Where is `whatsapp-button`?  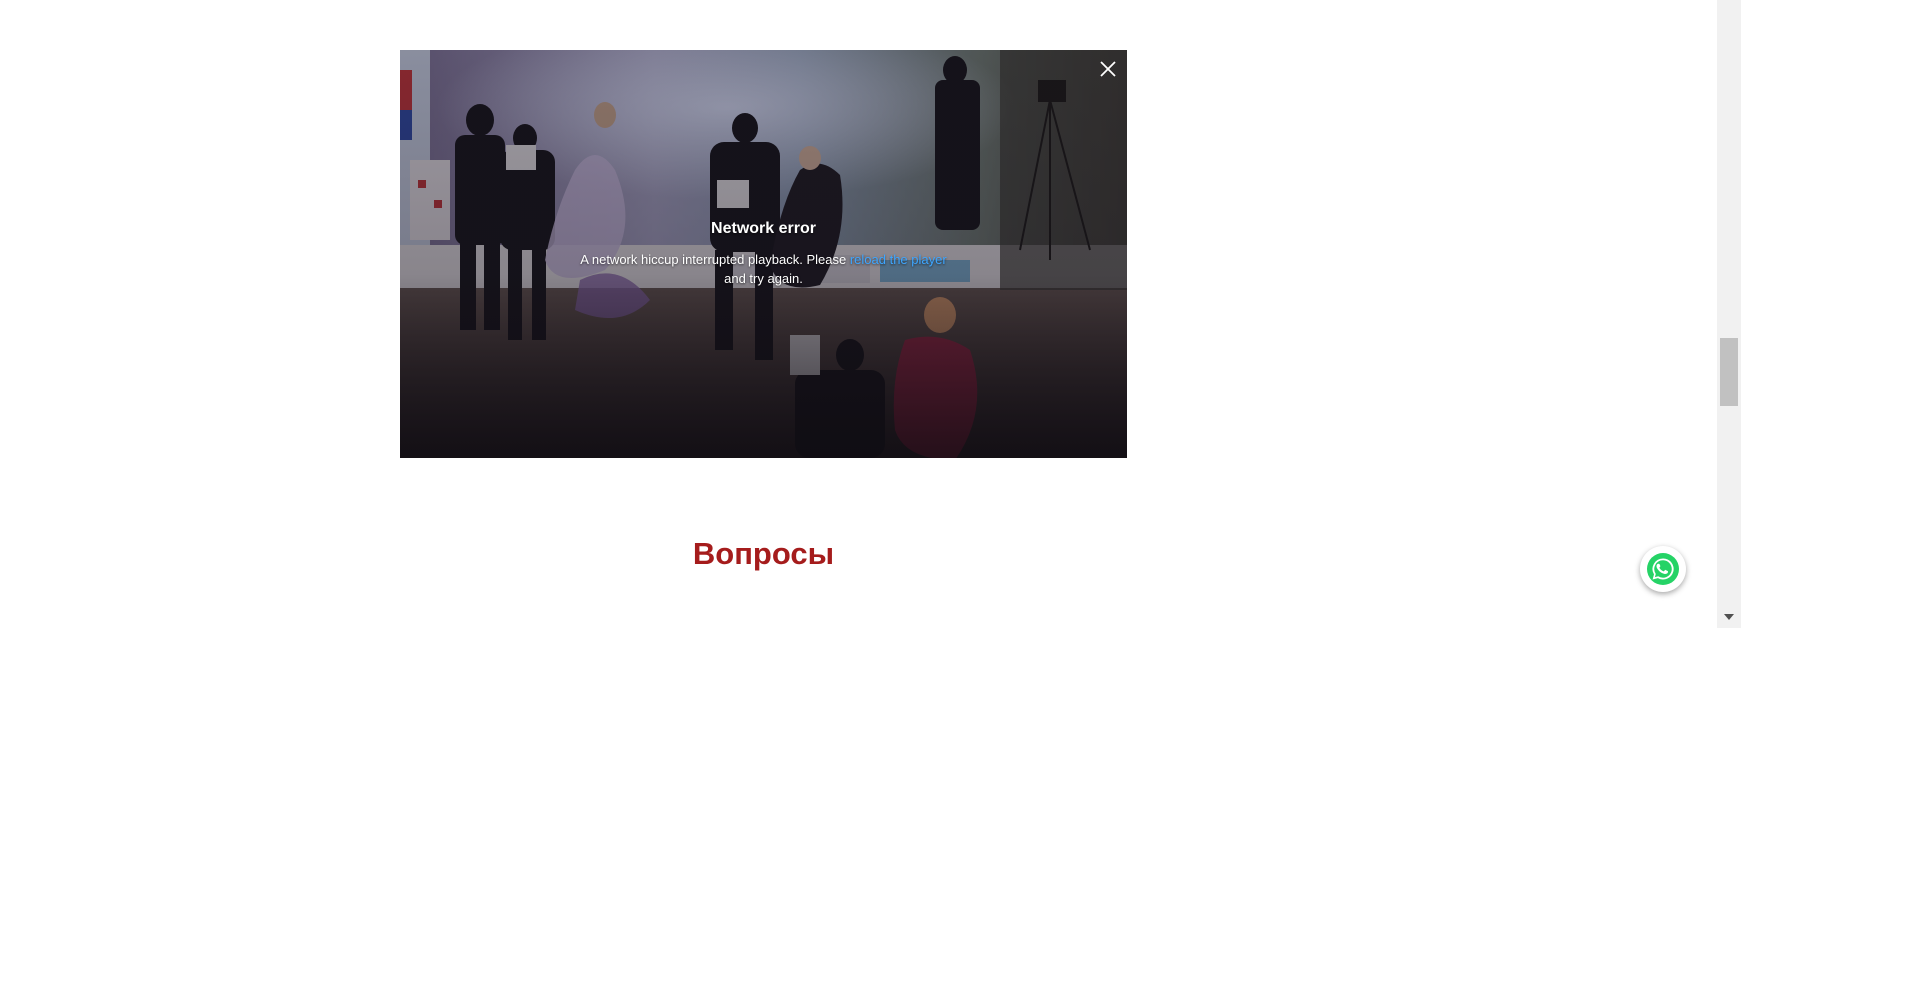
whatsapp-button is located at coordinates (1663, 569).